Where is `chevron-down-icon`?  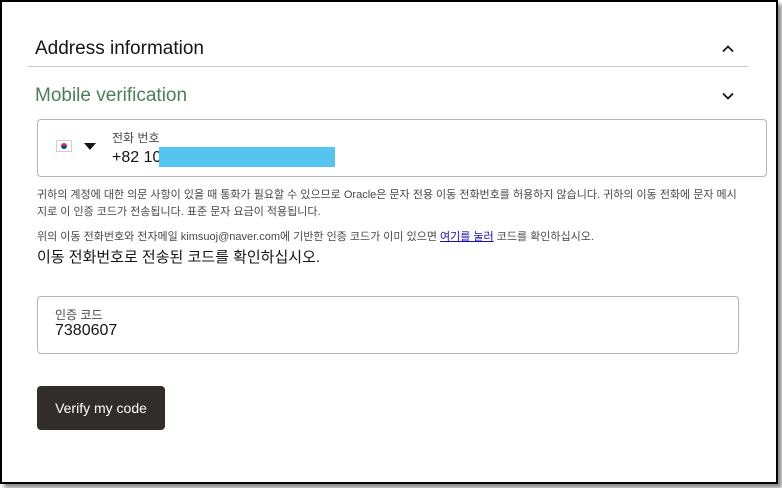 chevron-down-icon is located at coordinates (728, 96).